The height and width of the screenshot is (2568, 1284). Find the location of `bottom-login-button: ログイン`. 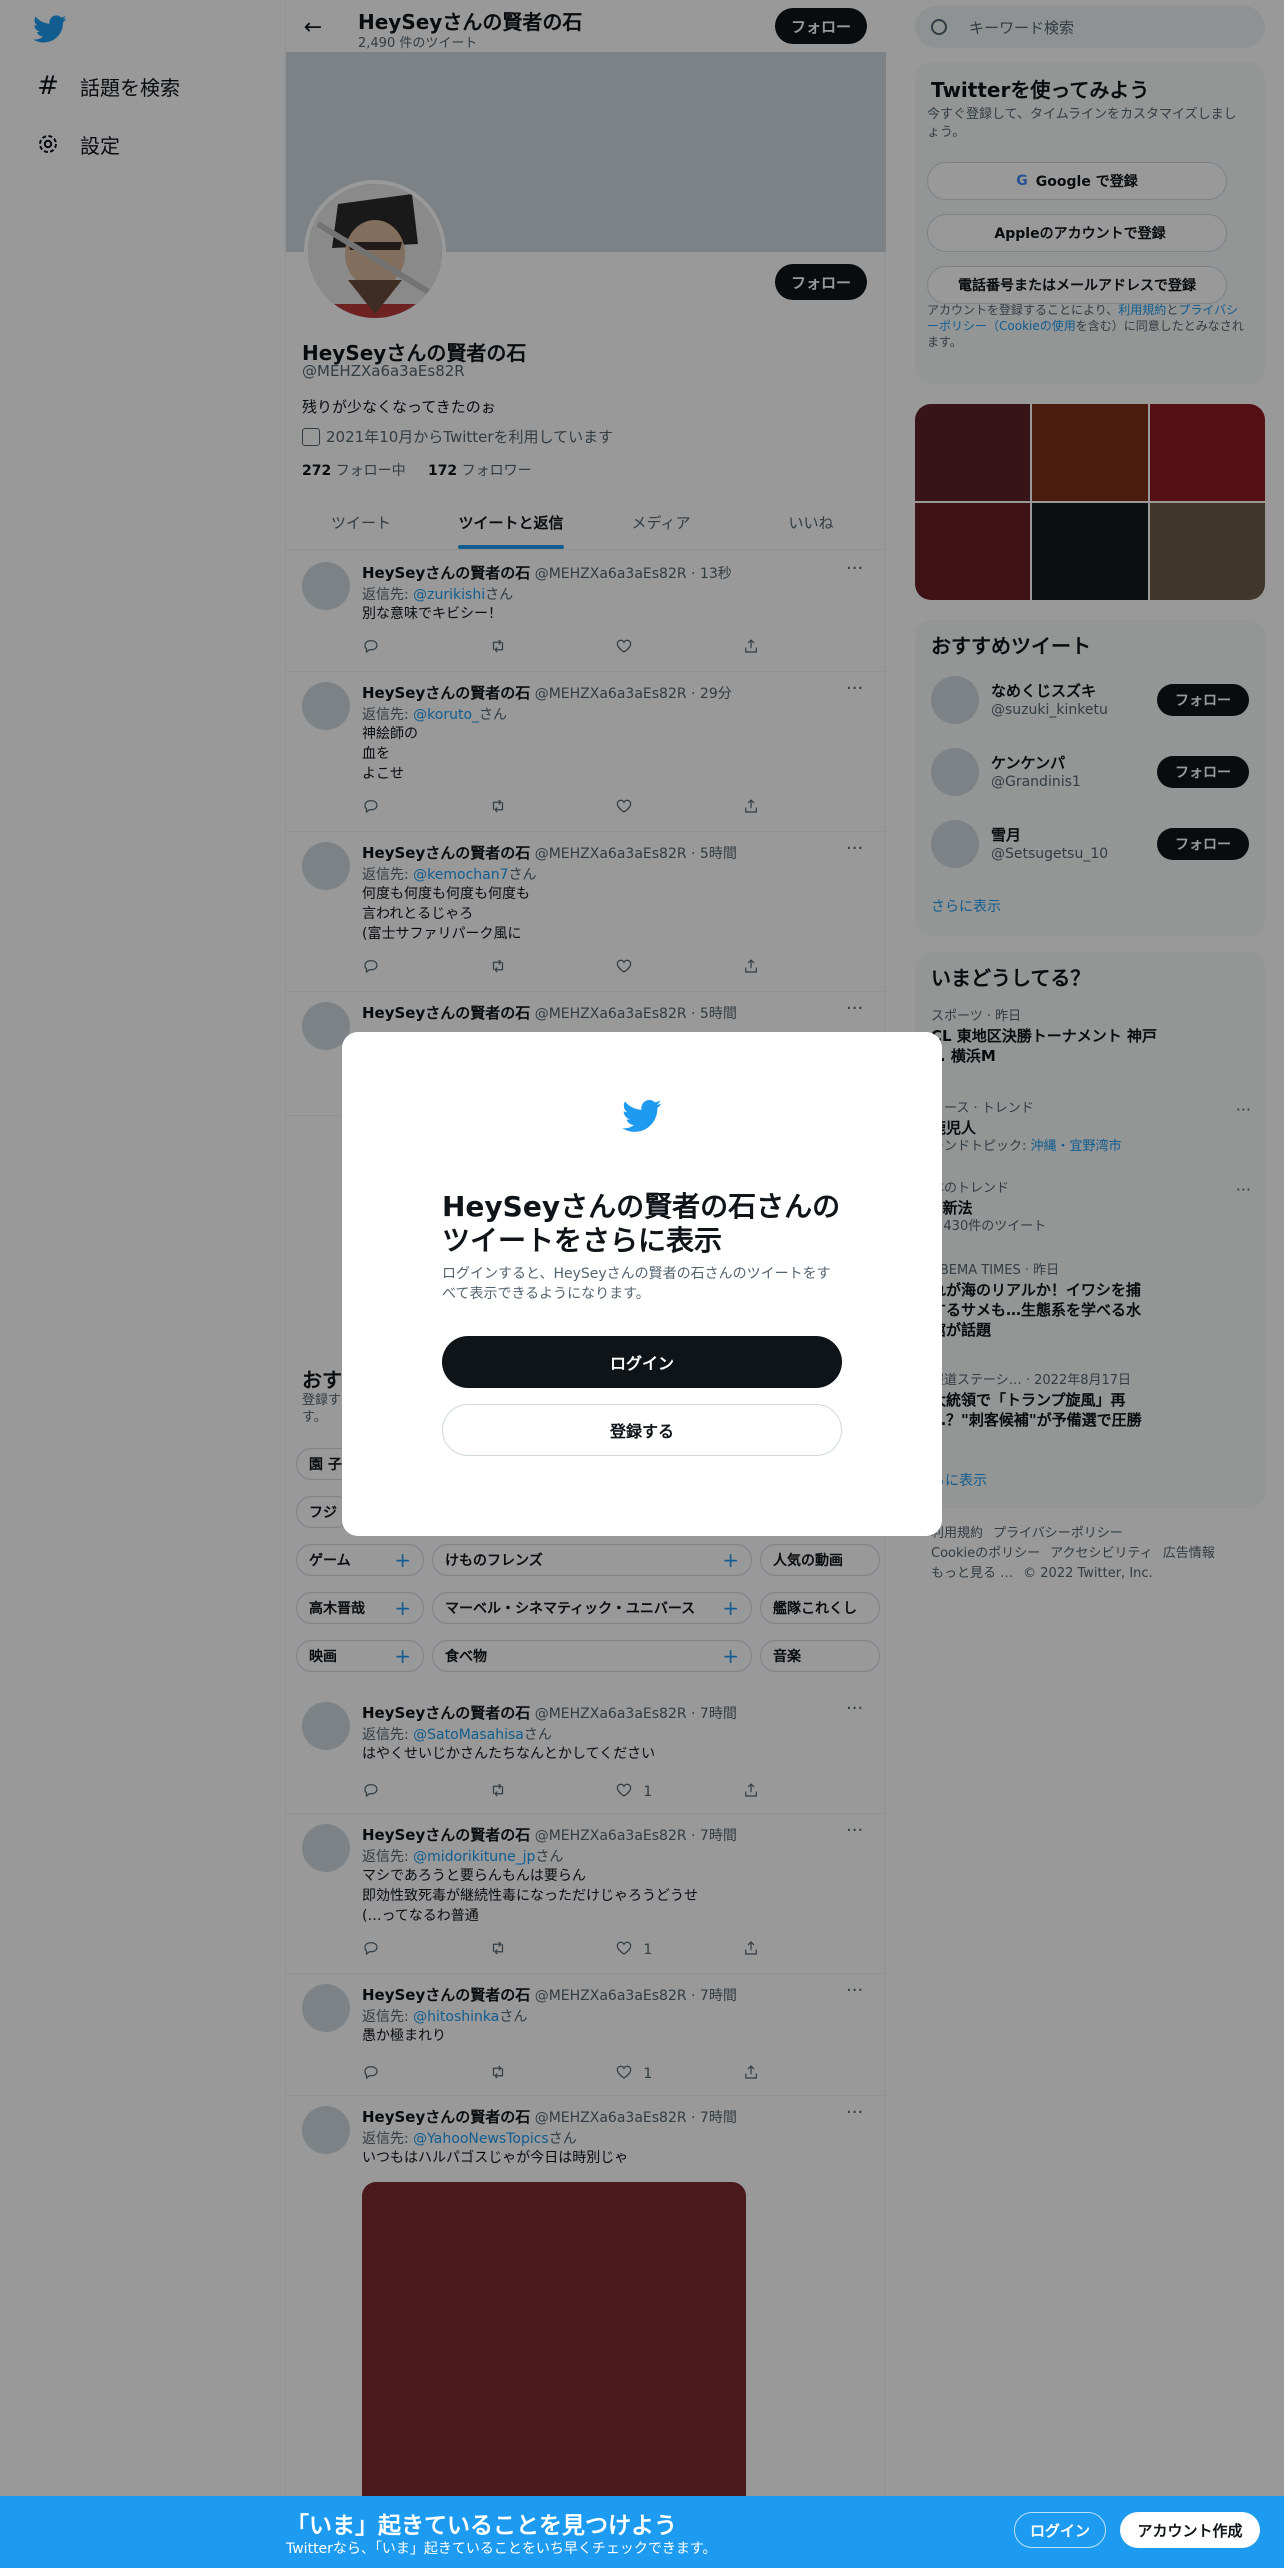

bottom-login-button: ログイン is located at coordinates (1060, 2530).